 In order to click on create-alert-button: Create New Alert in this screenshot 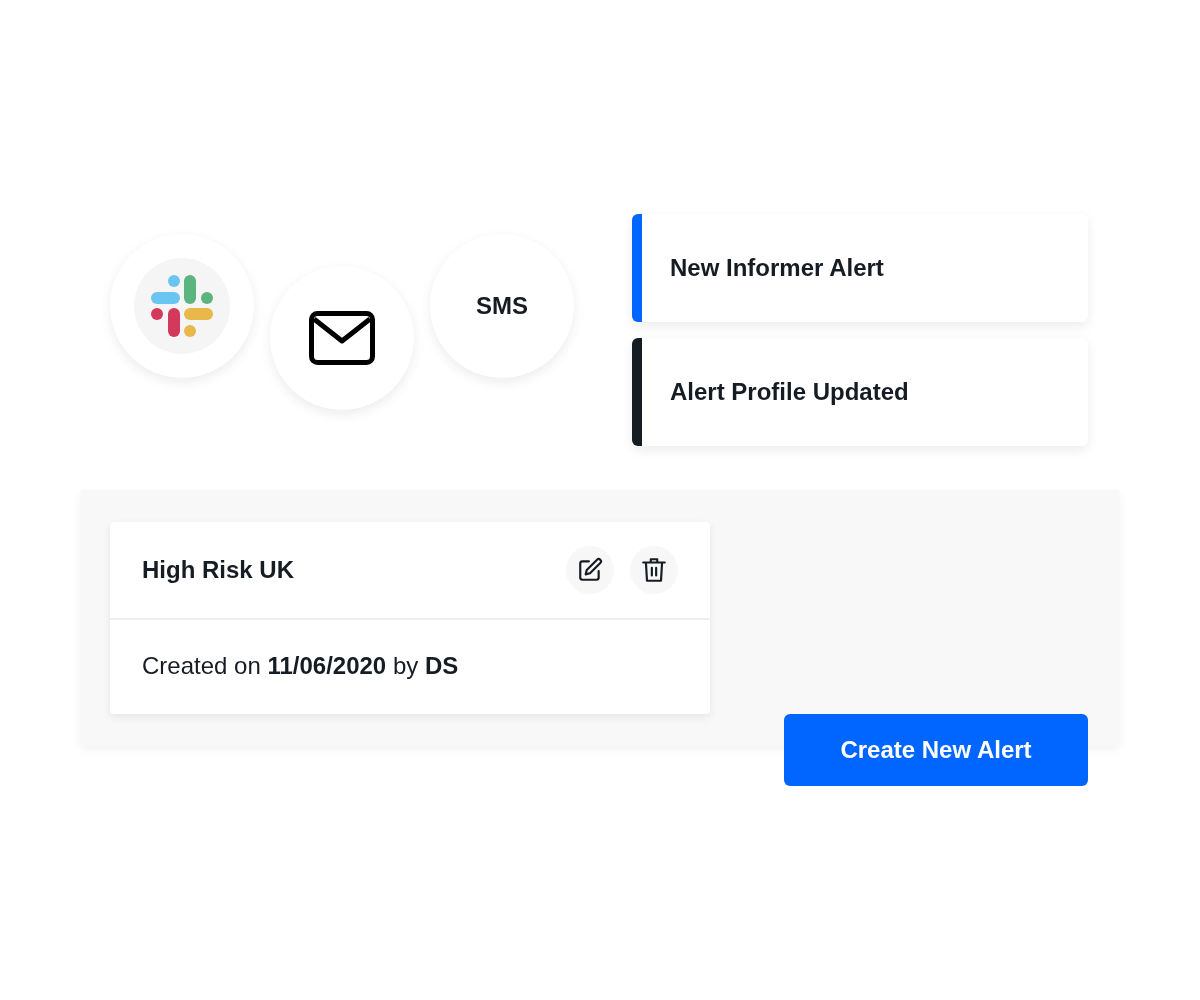, I will do `click(936, 750)`.